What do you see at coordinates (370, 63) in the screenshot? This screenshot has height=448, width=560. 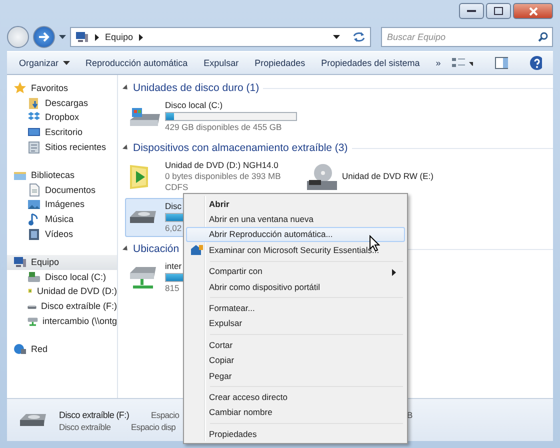 I see `toolbar-button: Propiedades del sistema` at bounding box center [370, 63].